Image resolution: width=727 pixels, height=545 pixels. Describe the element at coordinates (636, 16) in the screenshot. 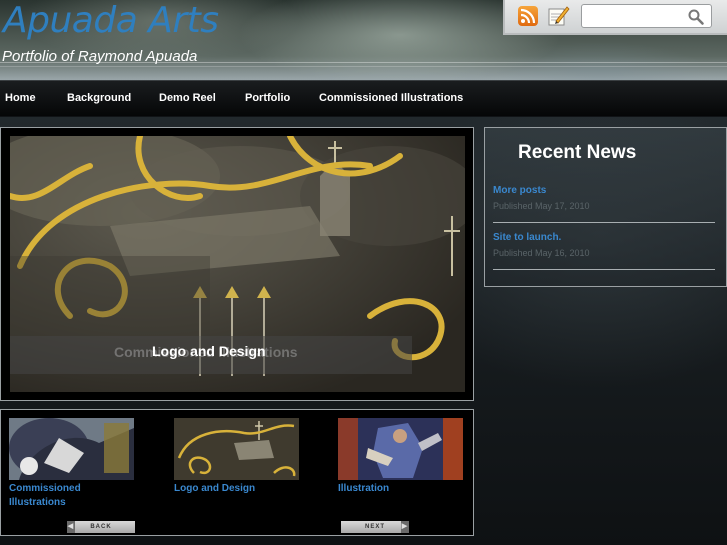

I see `search-input` at that location.